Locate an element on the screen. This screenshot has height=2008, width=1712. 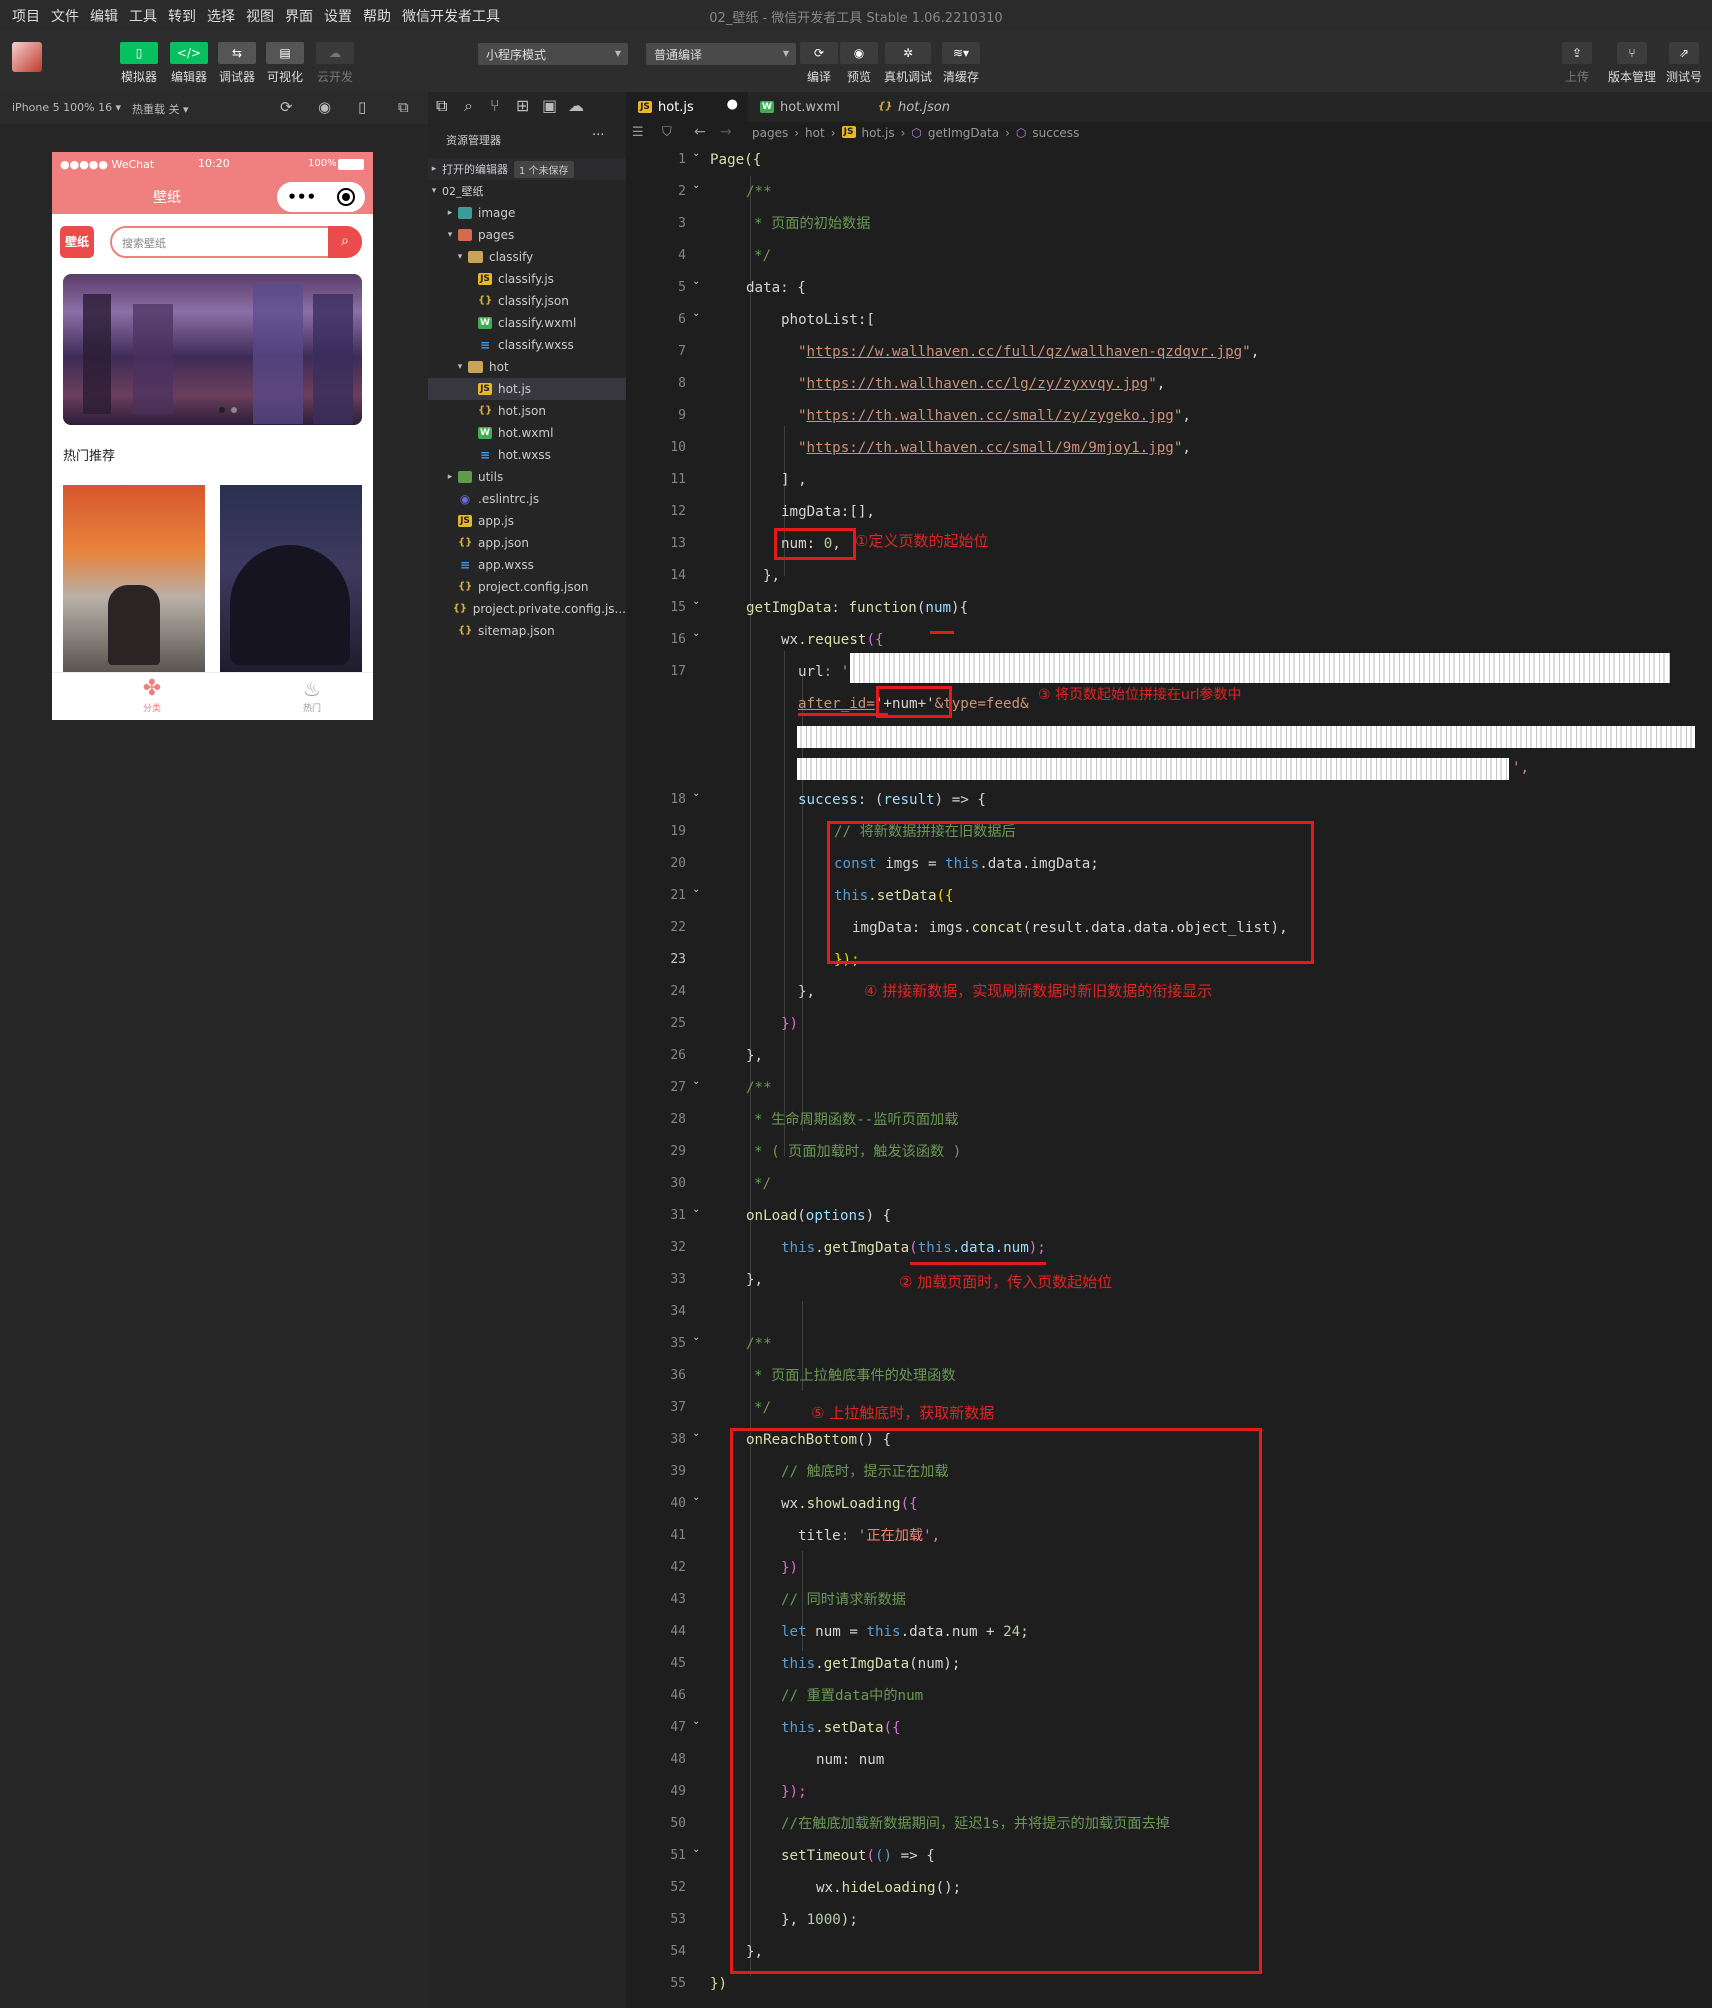
simulator-button: ▯ 模拟器 is located at coordinates (139, 63).